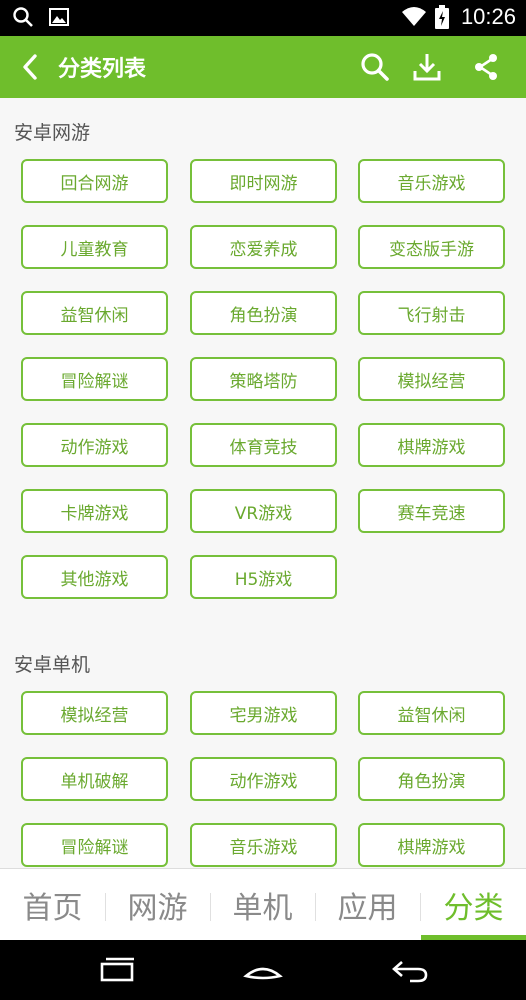  What do you see at coordinates (94, 247) in the screenshot?
I see `tag-item: 儿童教育` at bounding box center [94, 247].